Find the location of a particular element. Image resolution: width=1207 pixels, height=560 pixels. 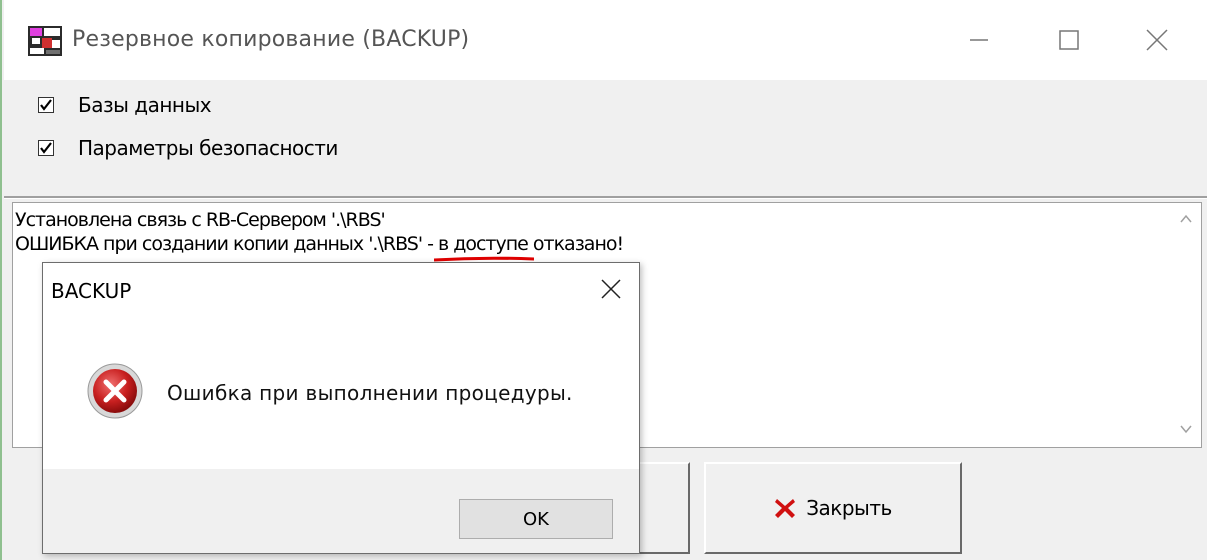

databases-label: Базы данных is located at coordinates (145, 105).